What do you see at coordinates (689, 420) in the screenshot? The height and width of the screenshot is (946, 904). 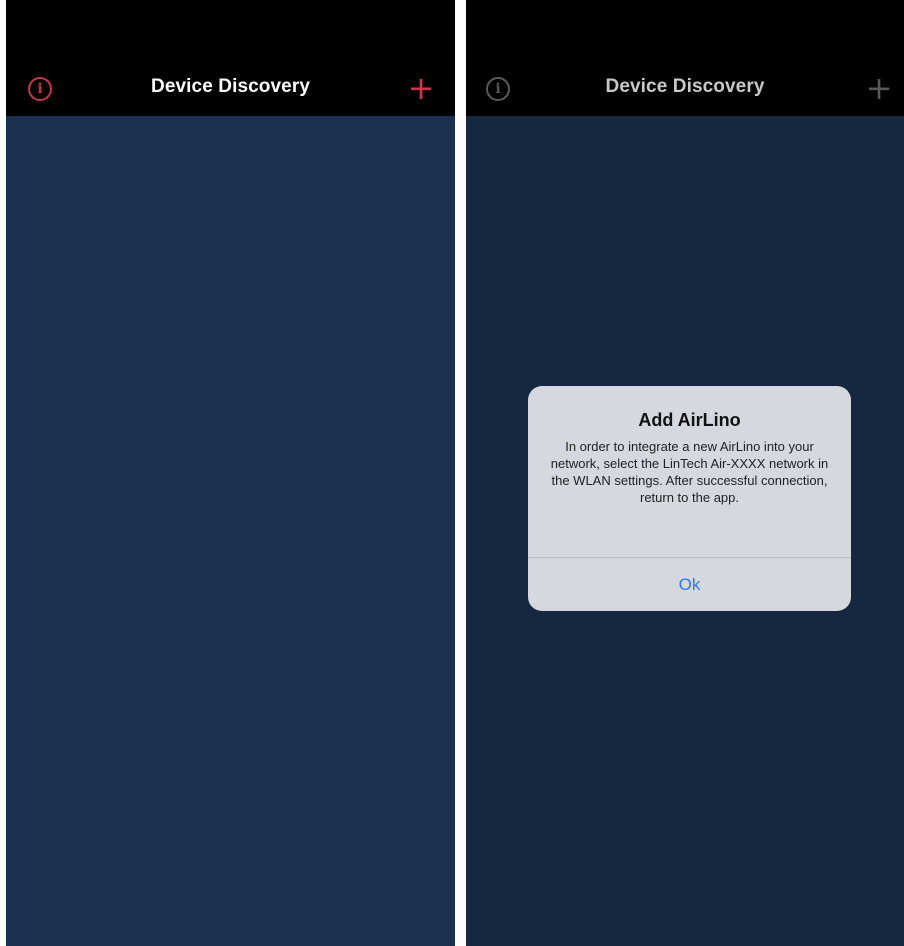 I see `alert-title: Add AirLino` at bounding box center [689, 420].